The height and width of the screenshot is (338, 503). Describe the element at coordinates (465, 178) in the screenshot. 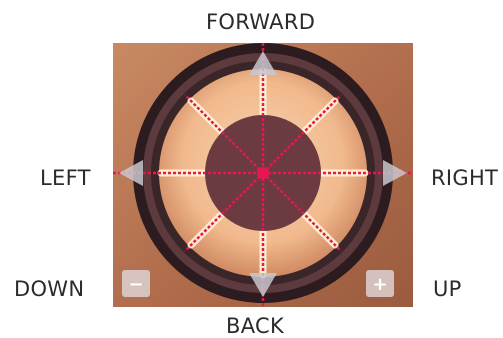

I see `right-label: RIGHT` at that location.